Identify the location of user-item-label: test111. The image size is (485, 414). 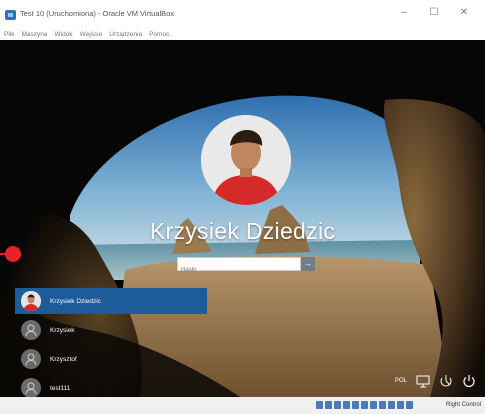
(60, 388).